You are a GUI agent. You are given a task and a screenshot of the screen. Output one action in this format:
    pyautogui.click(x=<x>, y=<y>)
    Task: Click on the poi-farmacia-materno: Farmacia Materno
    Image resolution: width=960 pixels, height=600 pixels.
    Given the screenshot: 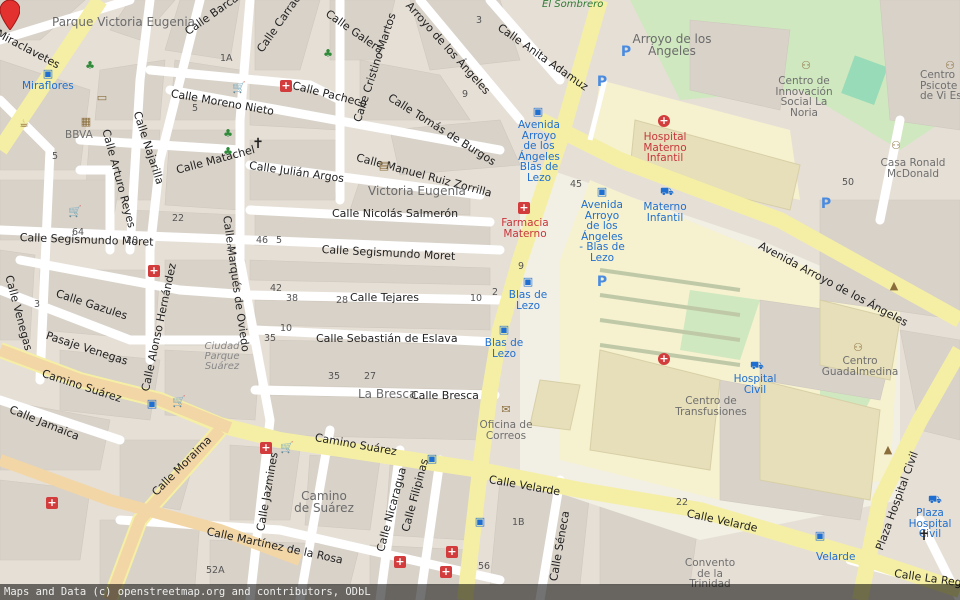 What is the action you would take?
    pyautogui.click(x=525, y=228)
    